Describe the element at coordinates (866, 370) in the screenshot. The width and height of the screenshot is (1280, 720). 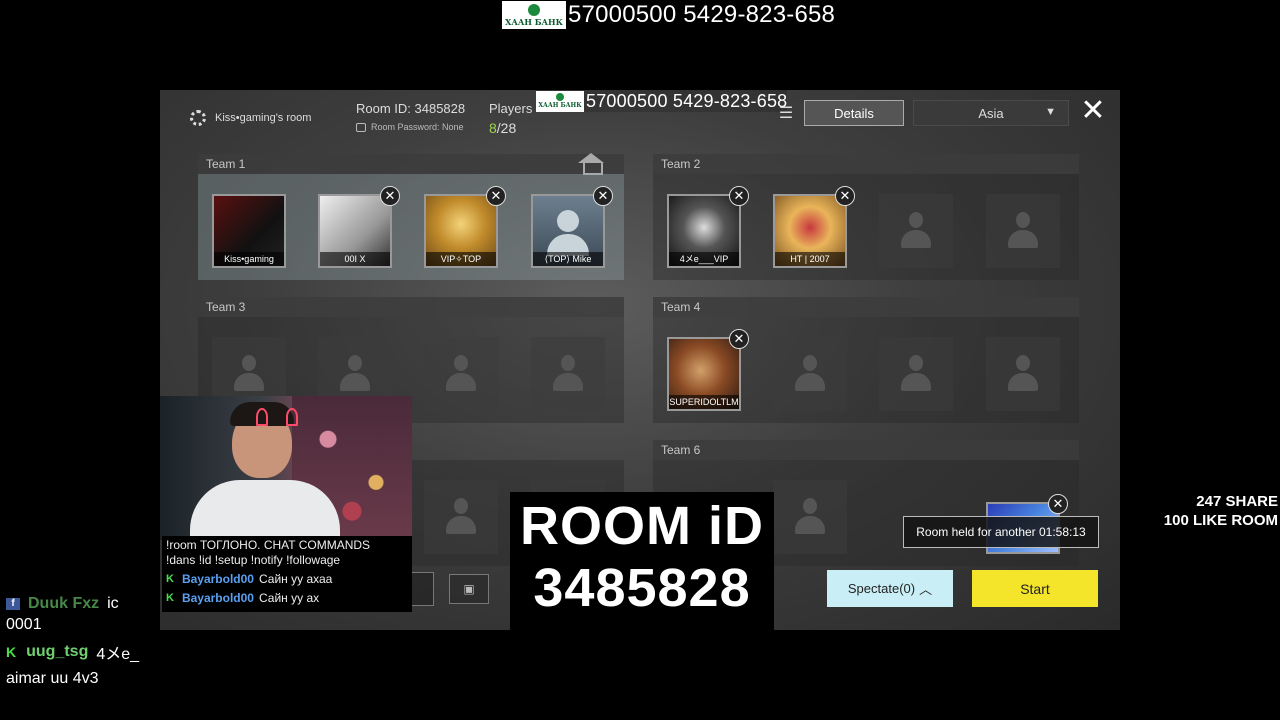
I see `team-4-slots: SUPERIDOLTLM ✕` at that location.